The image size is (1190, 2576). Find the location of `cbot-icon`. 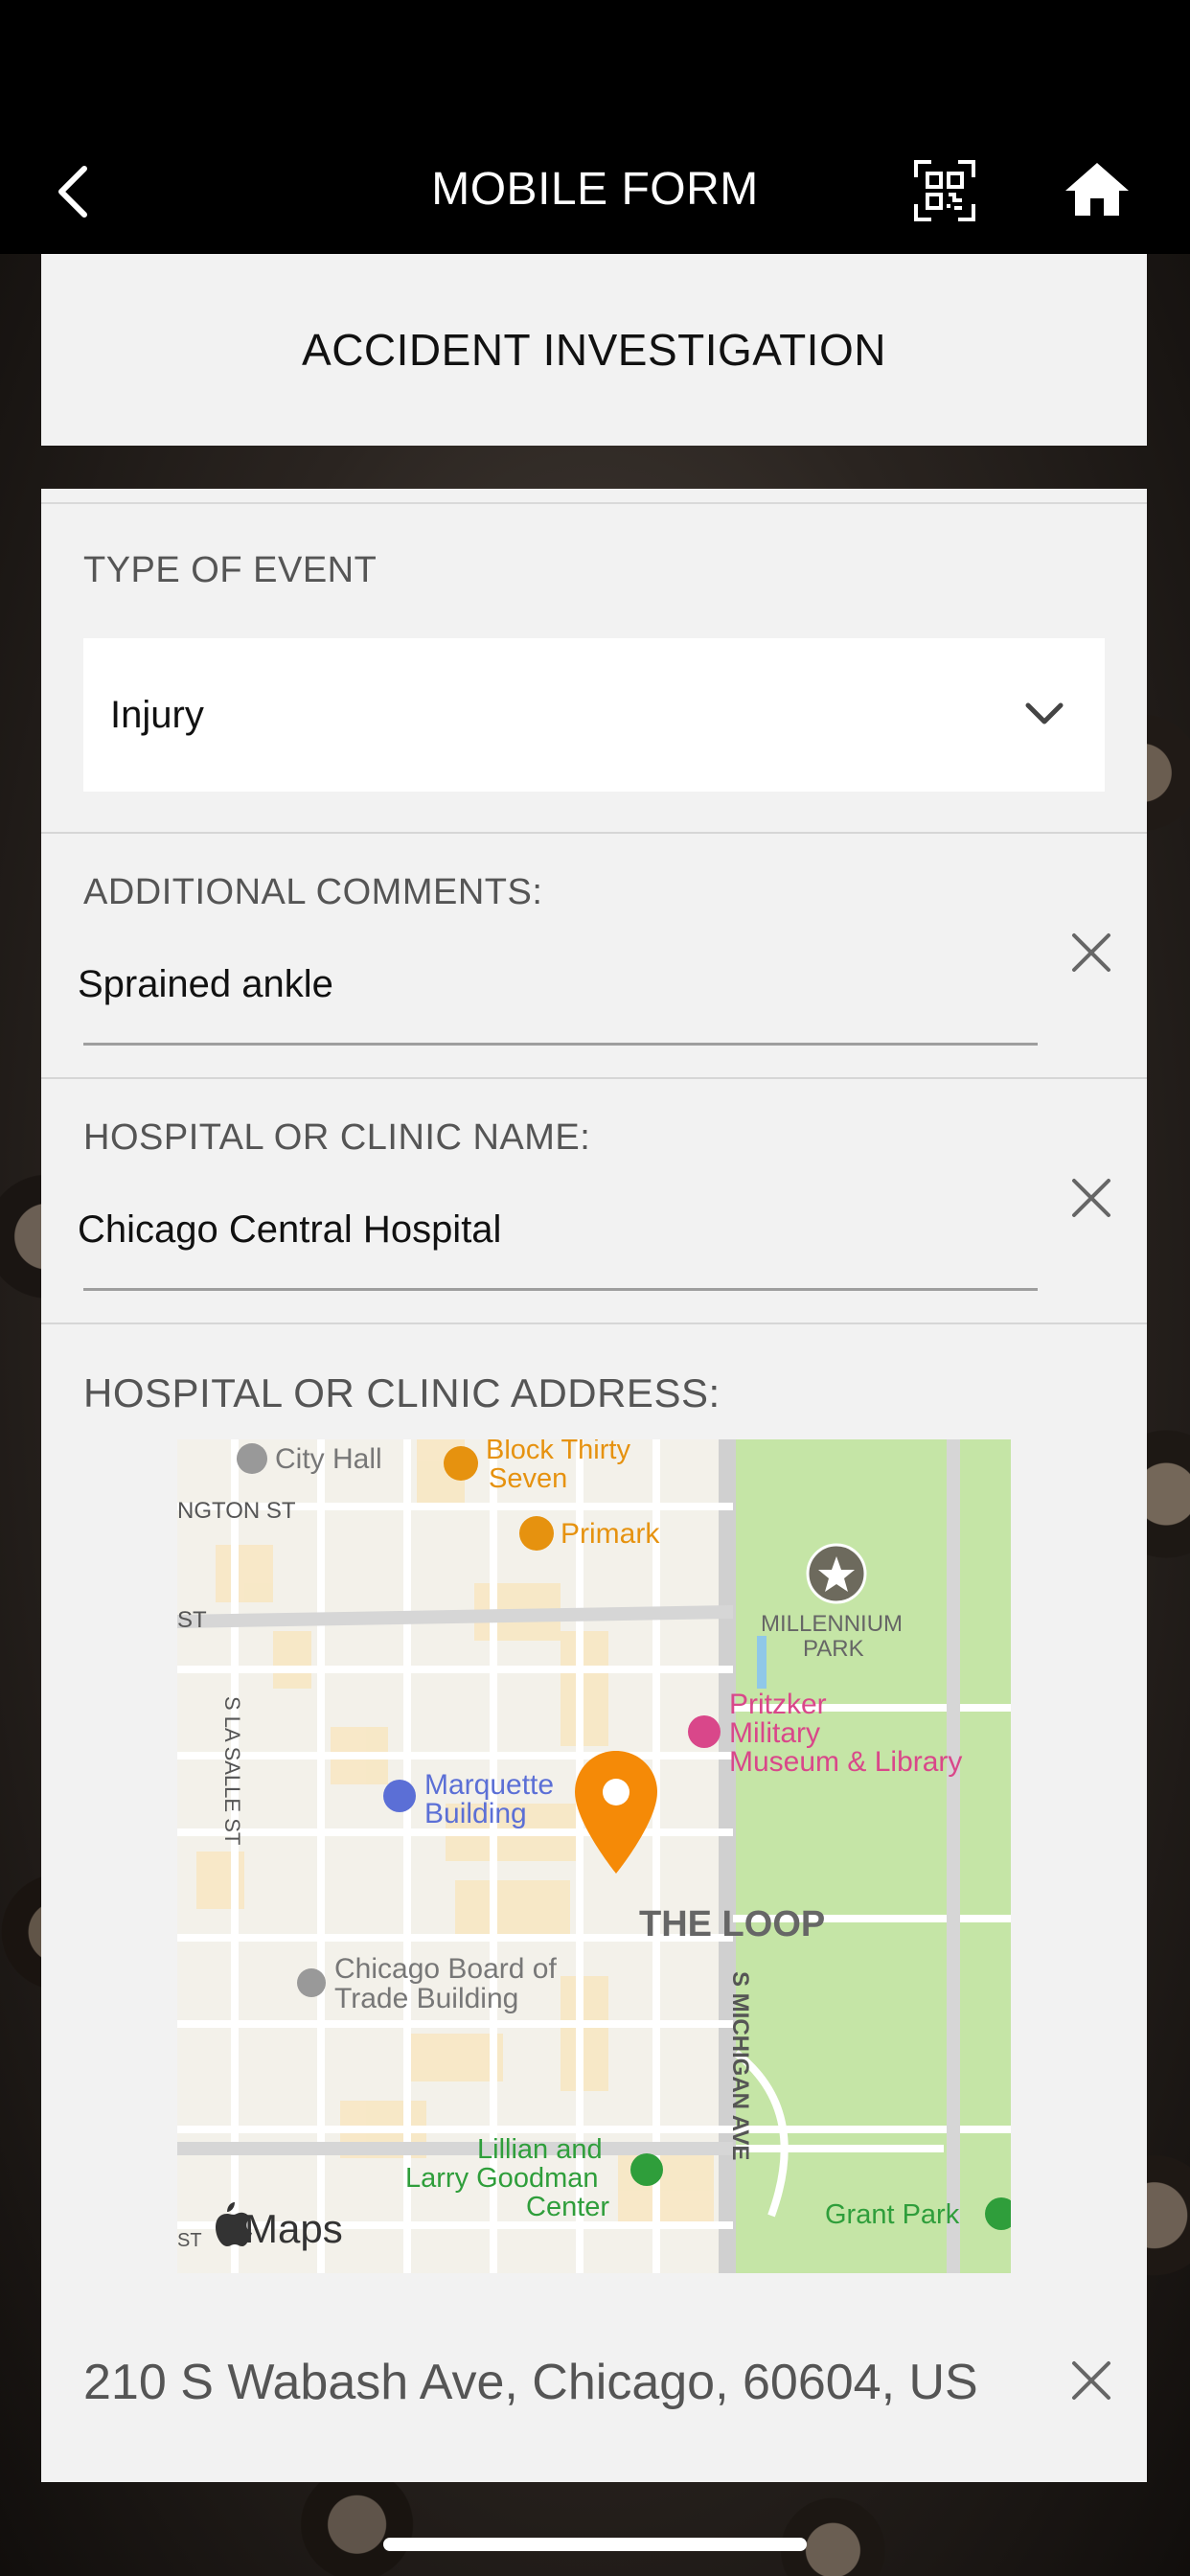

cbot-icon is located at coordinates (311, 1982).